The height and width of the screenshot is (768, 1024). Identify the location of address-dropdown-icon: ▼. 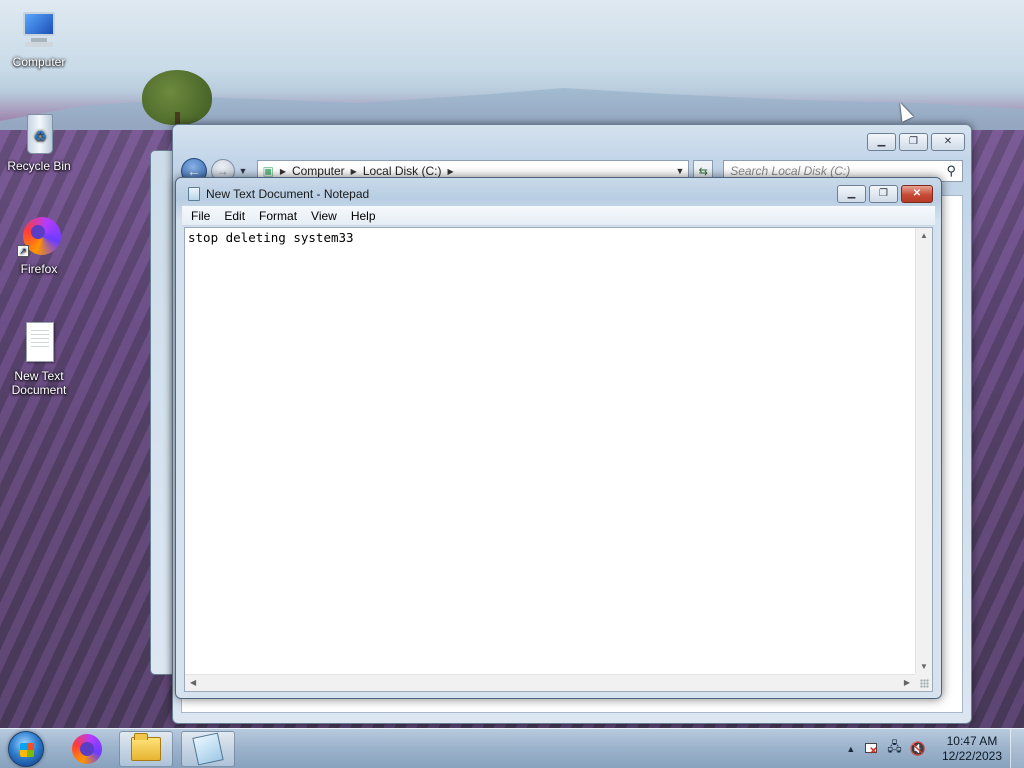
(679, 171).